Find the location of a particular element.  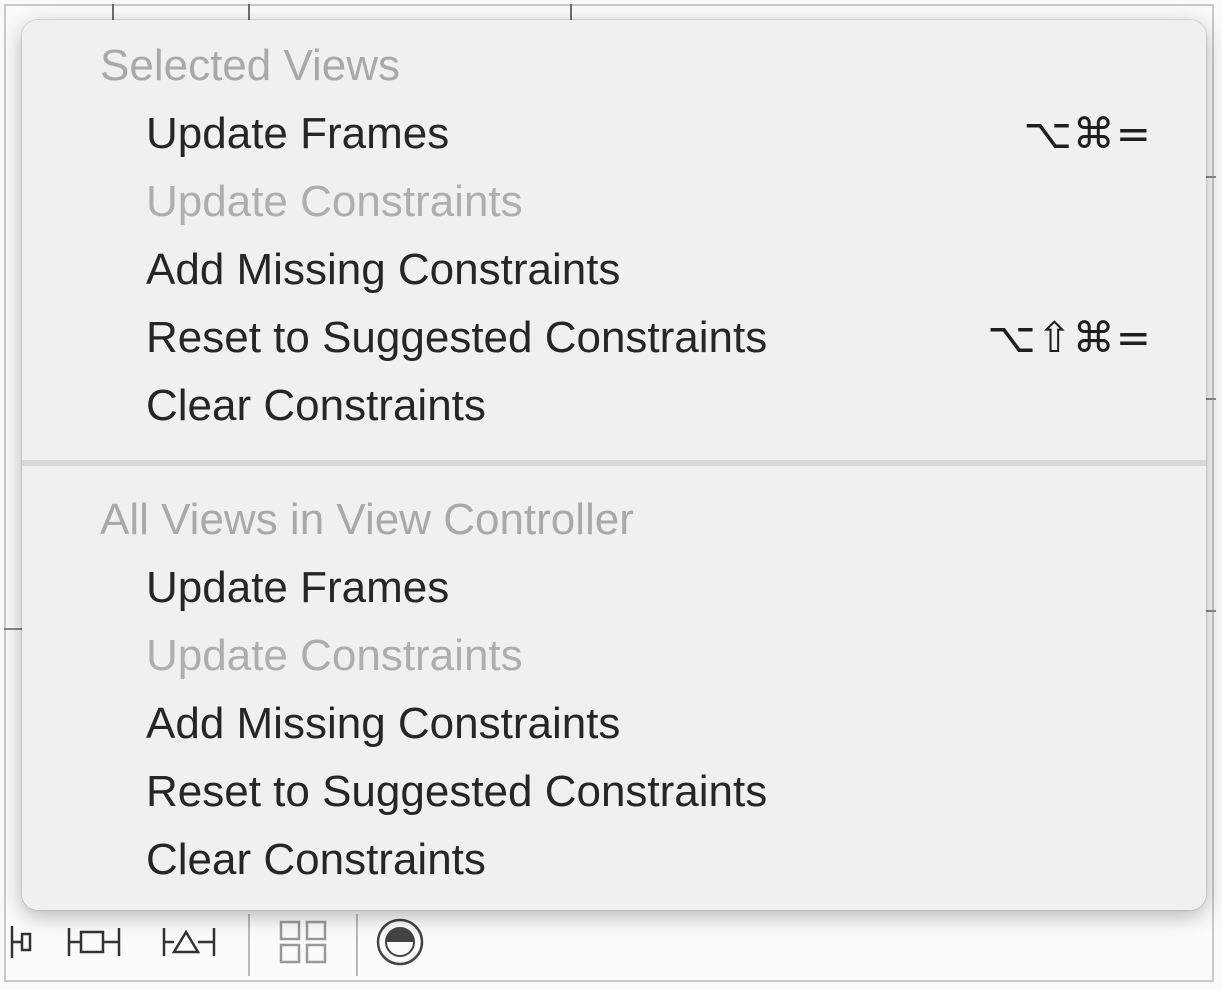

menu-item-reset-to-suggested-constraints-all: Reset to Suggested Constraints is located at coordinates (614, 792).